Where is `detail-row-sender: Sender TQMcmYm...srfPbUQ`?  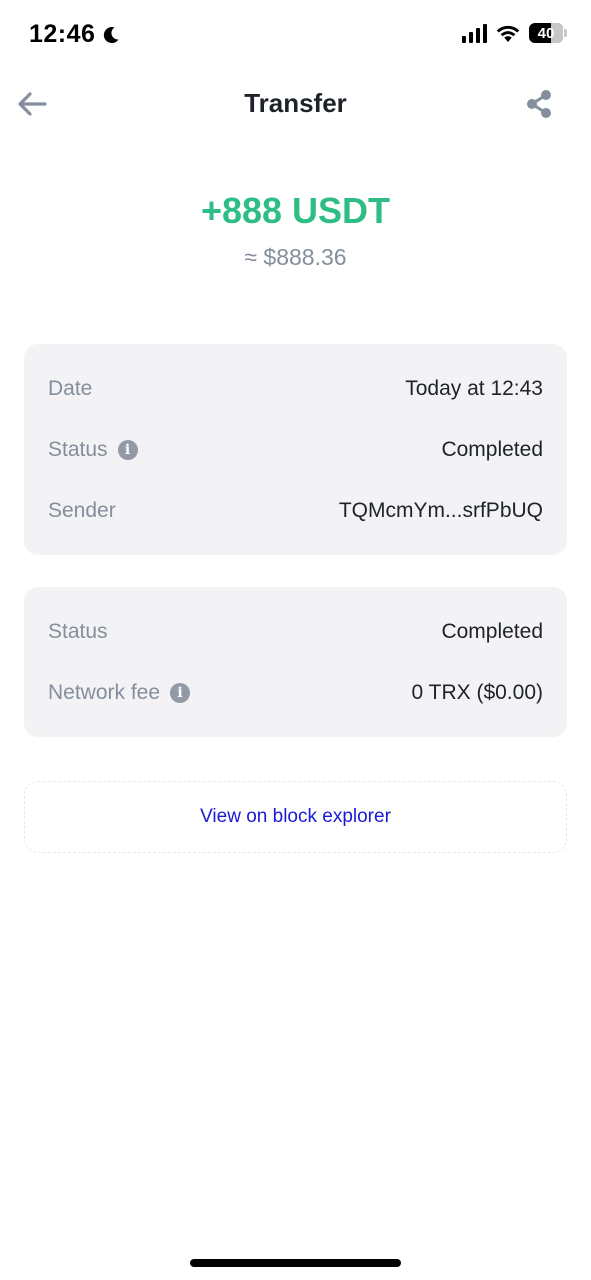 detail-row-sender: Sender TQMcmYm...srfPbUQ is located at coordinates (295, 511).